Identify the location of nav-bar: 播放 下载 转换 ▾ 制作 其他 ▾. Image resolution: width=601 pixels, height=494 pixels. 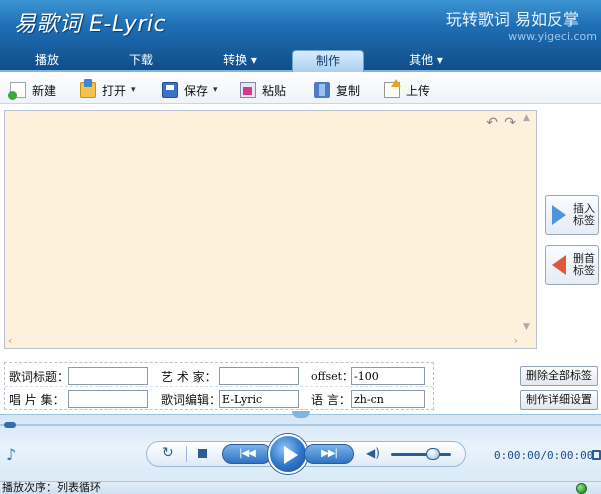
(300, 59).